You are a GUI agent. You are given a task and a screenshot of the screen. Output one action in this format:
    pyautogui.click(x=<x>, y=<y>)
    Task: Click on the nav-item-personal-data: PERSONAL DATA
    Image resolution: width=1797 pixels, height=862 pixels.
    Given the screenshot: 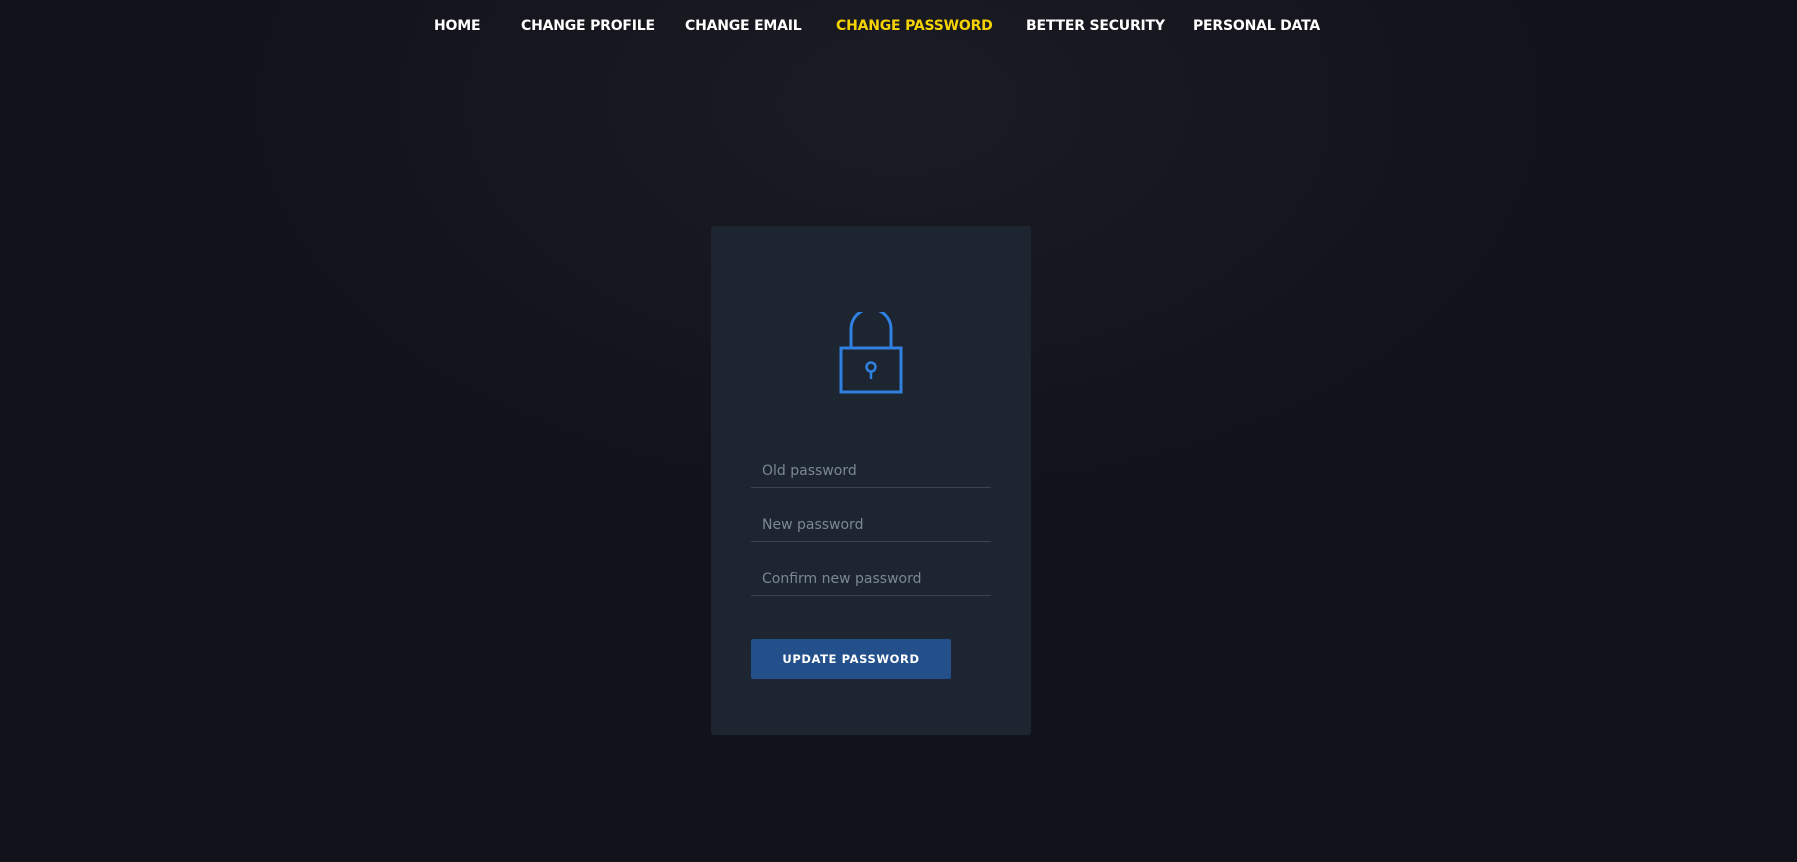 What is the action you would take?
    pyautogui.click(x=1256, y=26)
    